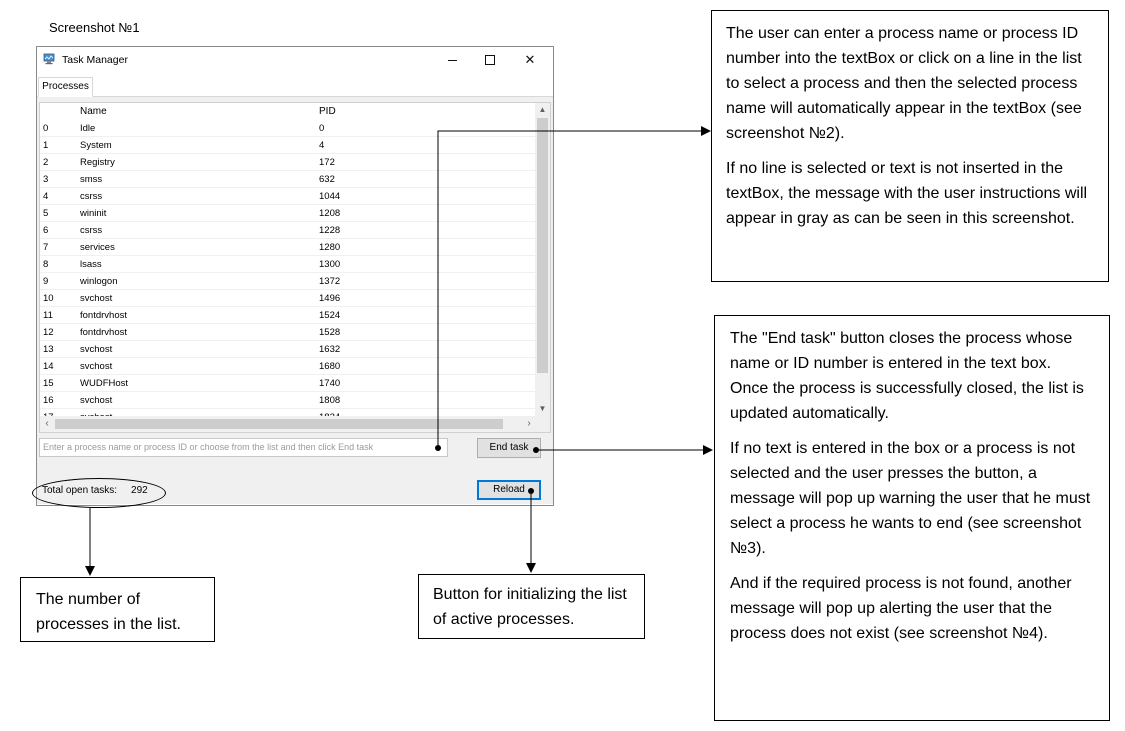 The width and height of the screenshot is (1125, 731). What do you see at coordinates (46, 196) in the screenshot?
I see `row-index: 4` at bounding box center [46, 196].